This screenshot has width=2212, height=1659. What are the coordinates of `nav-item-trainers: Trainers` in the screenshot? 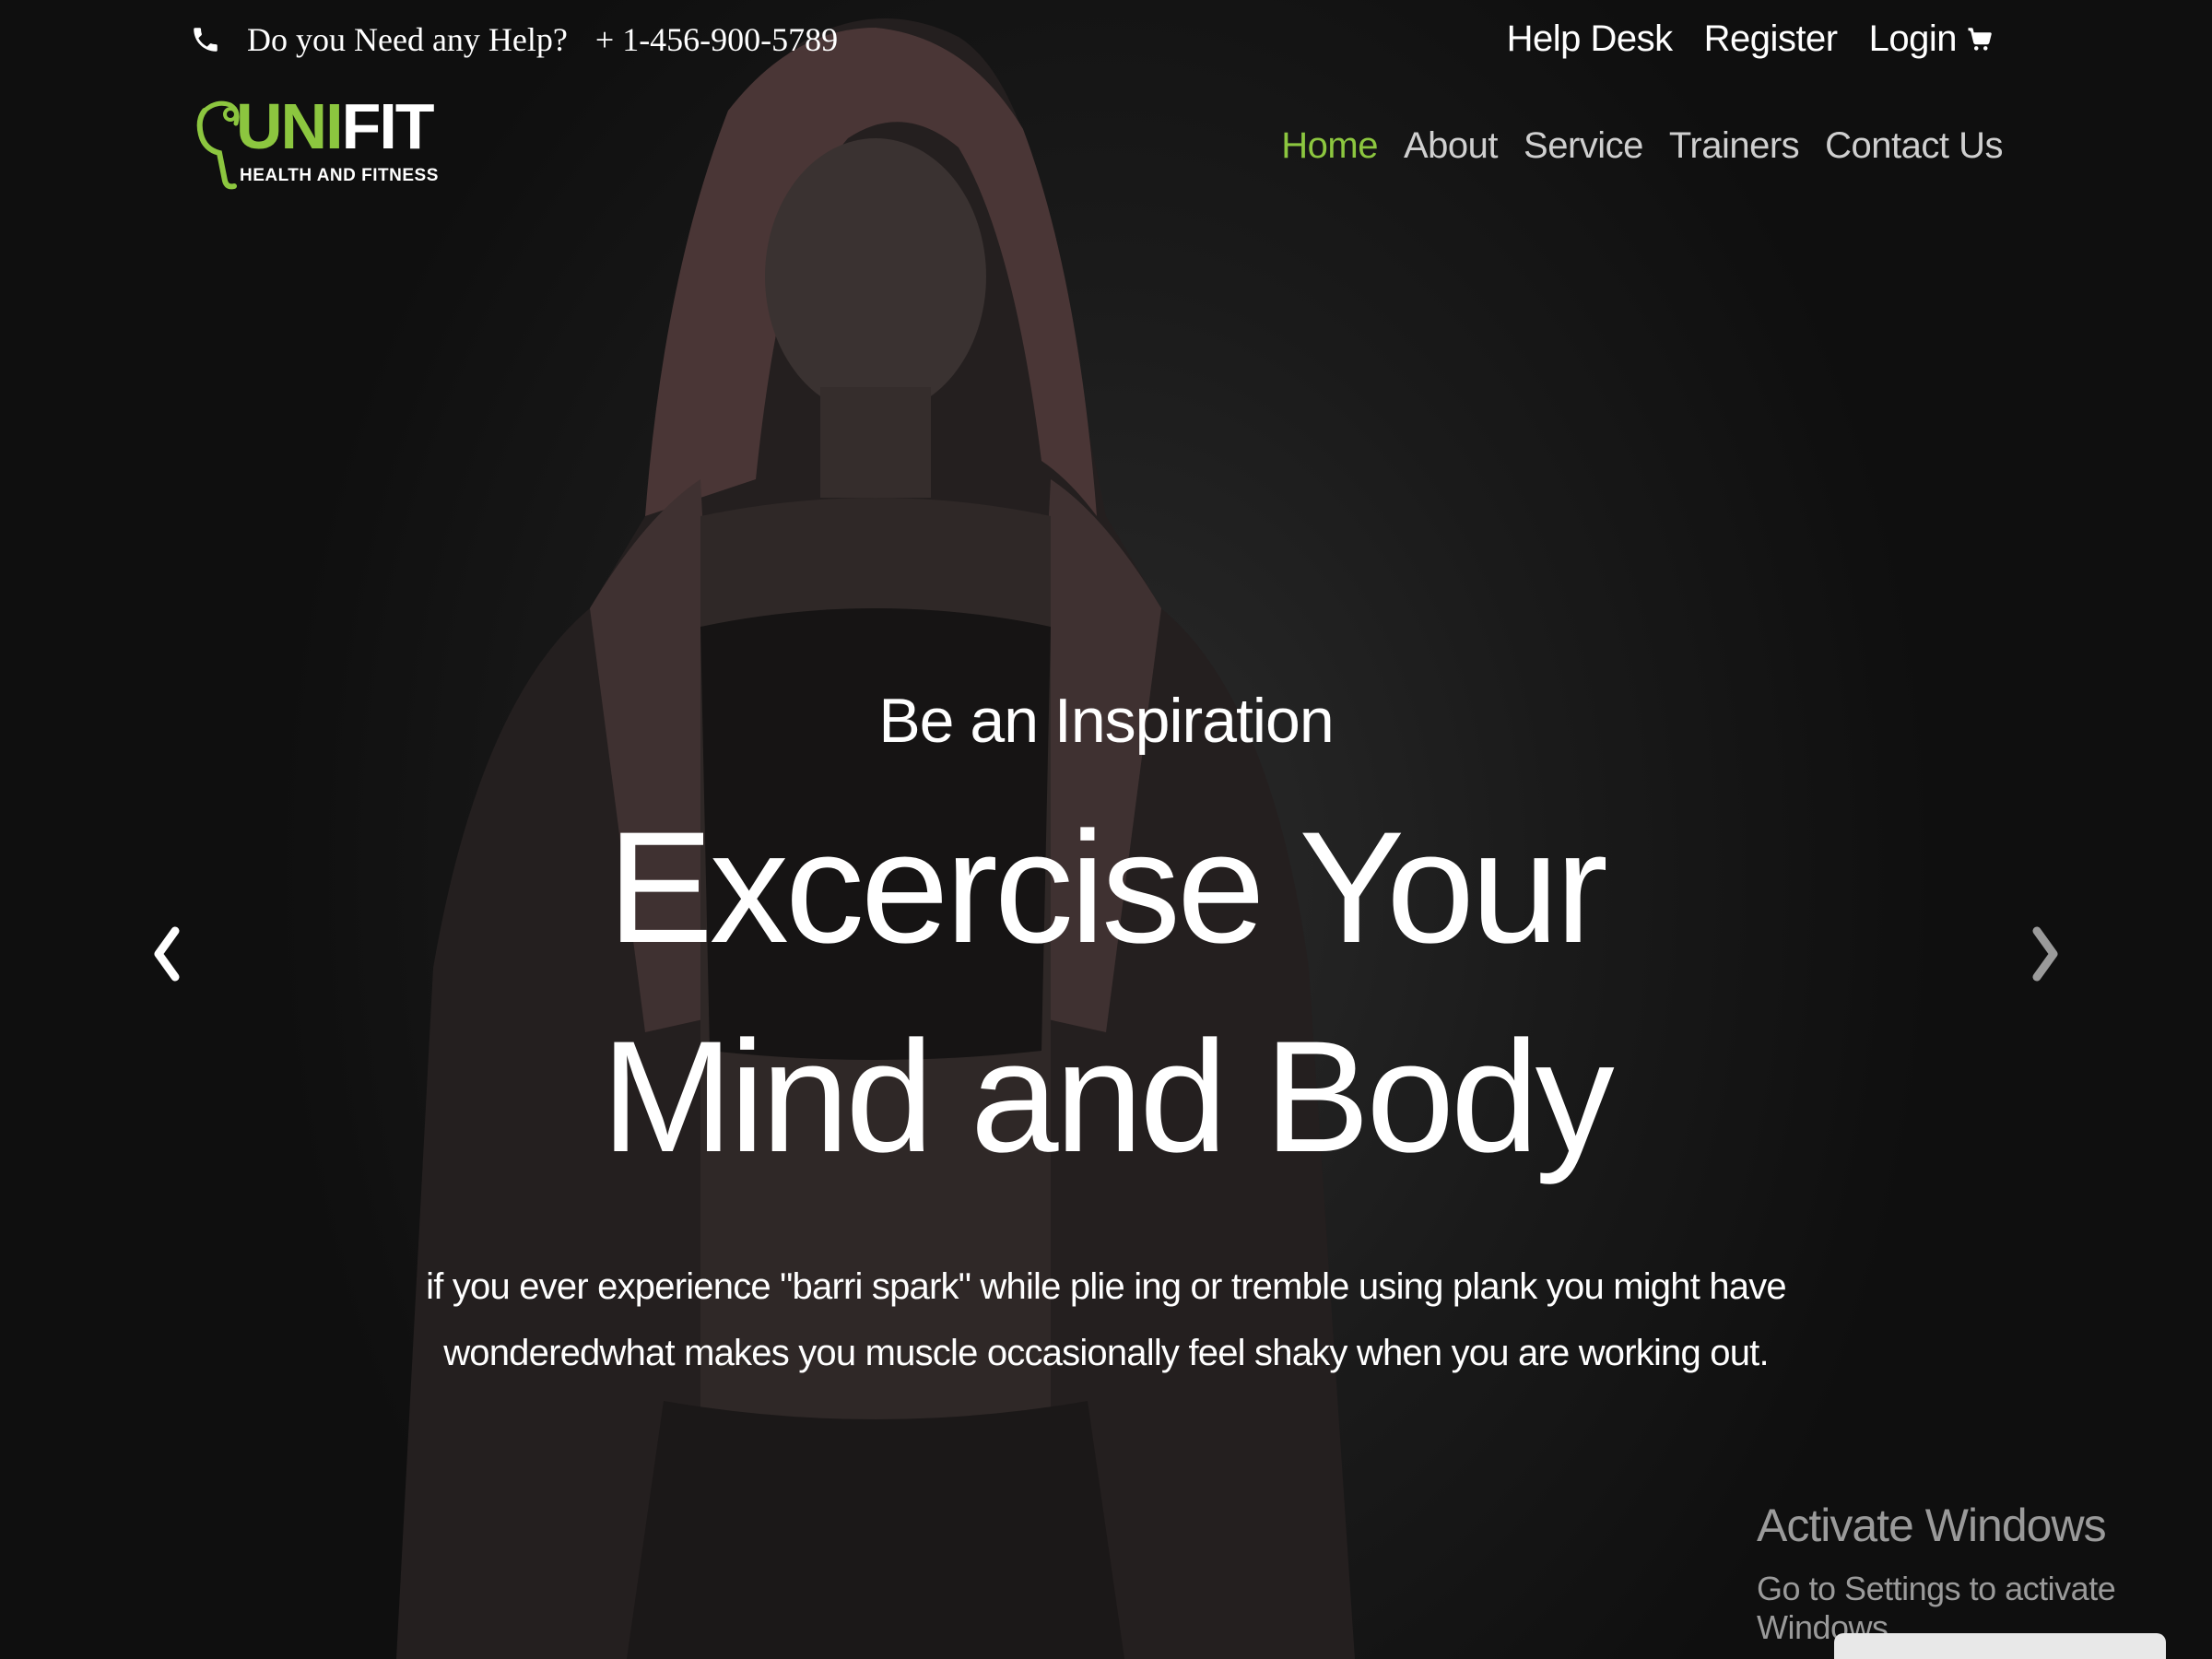 It's located at (1734, 146).